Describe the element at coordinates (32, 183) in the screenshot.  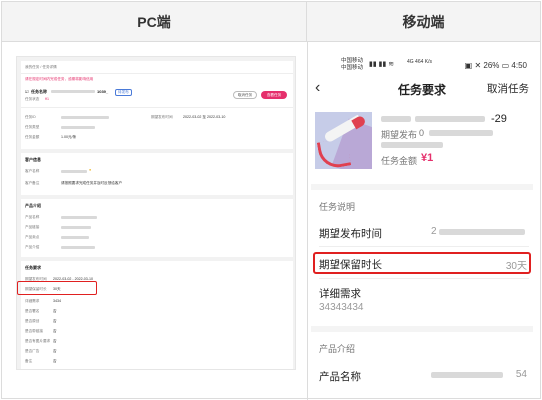
I see `pc-customer-label: 客户备注` at that location.